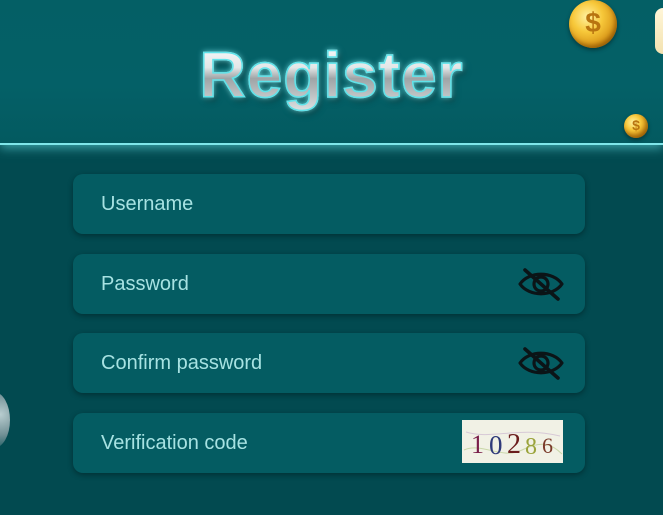 The height and width of the screenshot is (515, 663). Describe the element at coordinates (547, 445) in the screenshot. I see `captcha-digit: 6` at that location.